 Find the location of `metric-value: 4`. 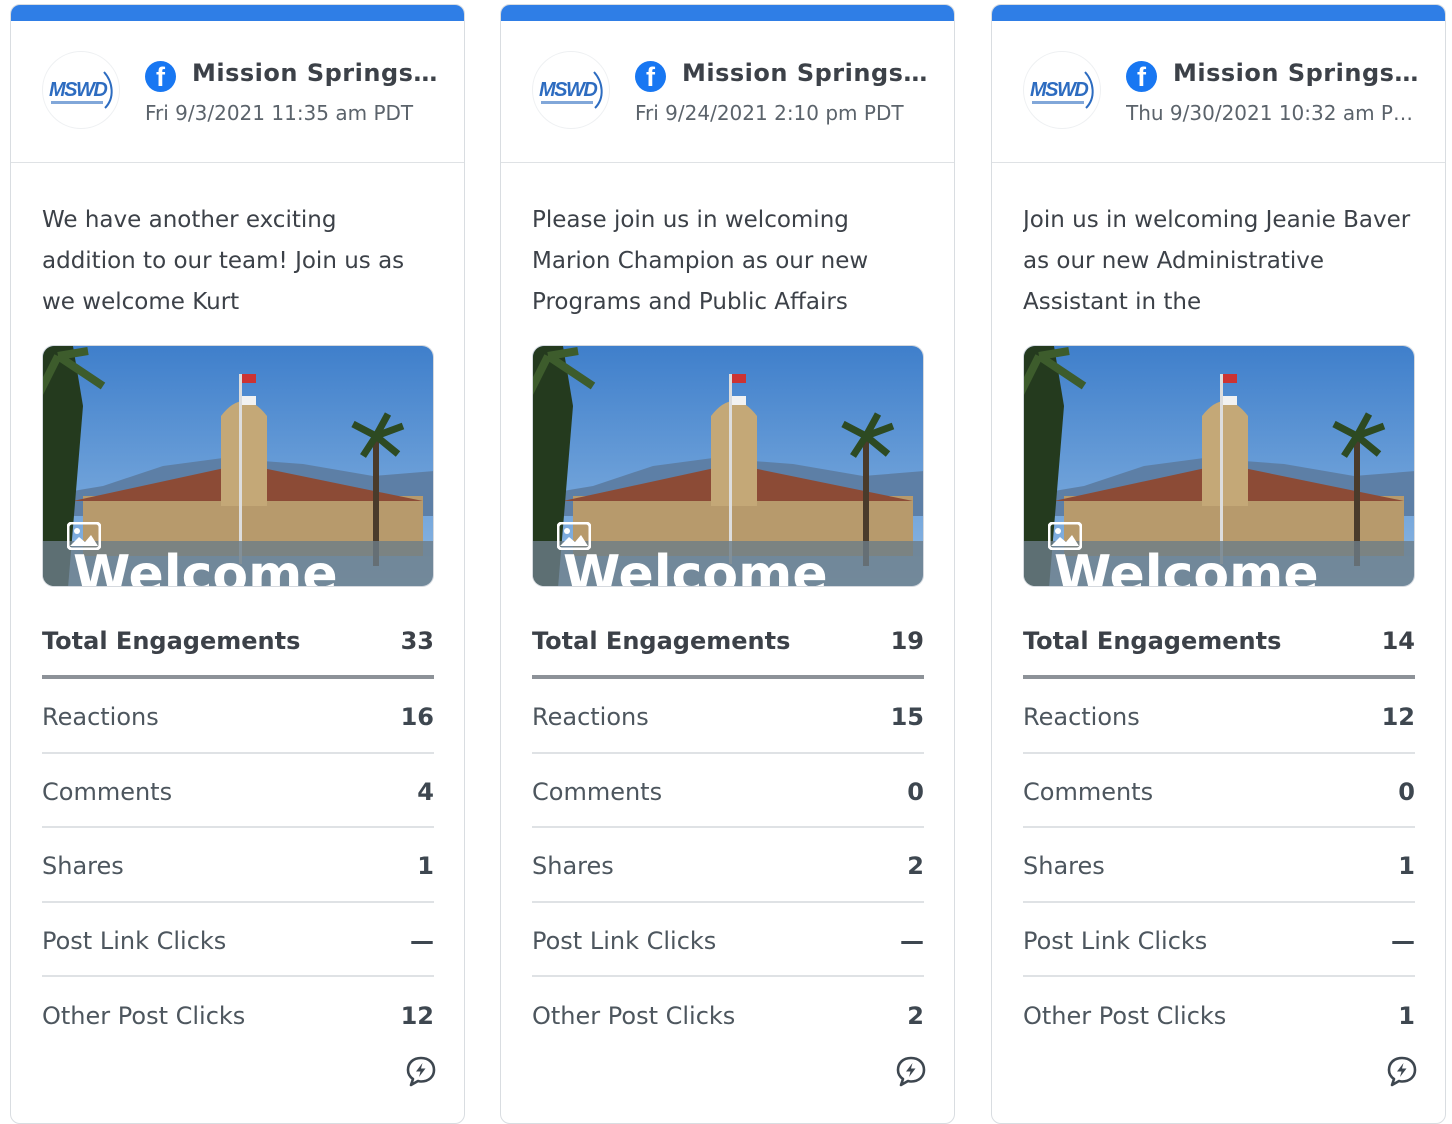

metric-value: 4 is located at coordinates (425, 791).